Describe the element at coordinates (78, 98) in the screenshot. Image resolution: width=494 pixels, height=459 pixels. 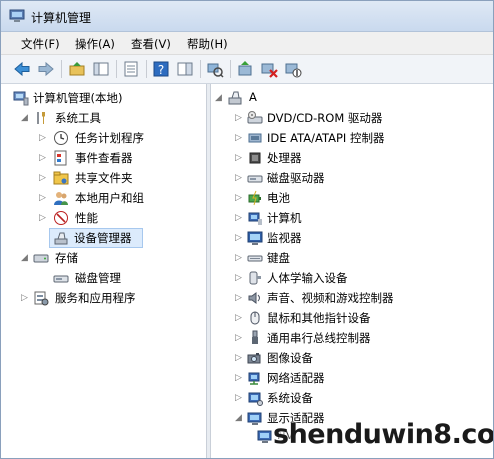
I see `tree-label: 计算机管理(本地)` at that location.